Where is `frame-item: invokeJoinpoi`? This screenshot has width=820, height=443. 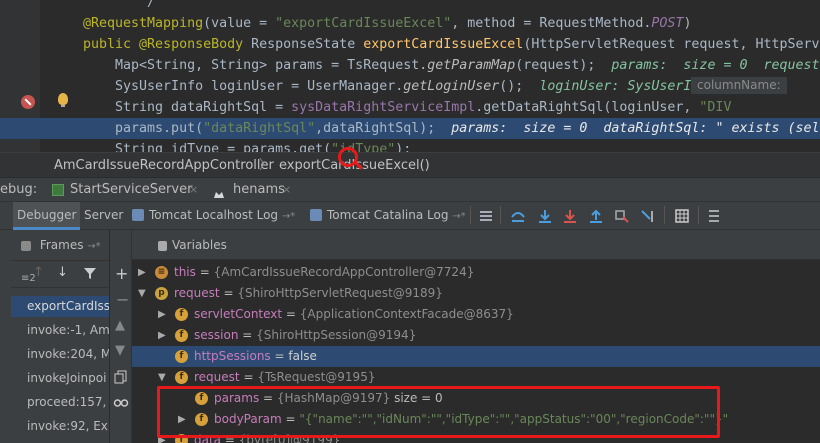
frame-item: invokeJoinpoi is located at coordinates (60, 378).